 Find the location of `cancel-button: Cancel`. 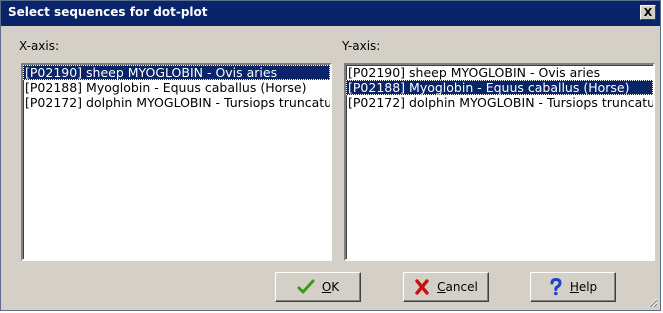

cancel-button: Cancel is located at coordinates (446, 287).